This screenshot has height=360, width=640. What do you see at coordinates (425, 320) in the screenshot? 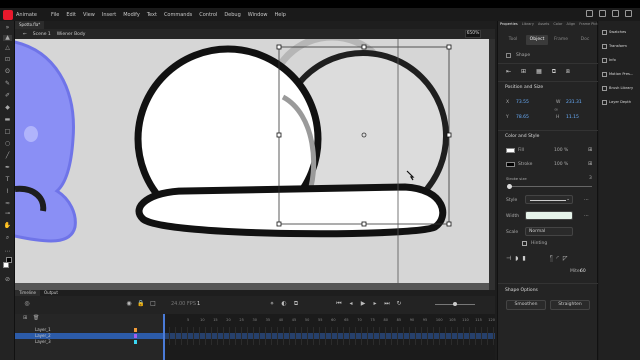
I see `ruler-tick: 95` at bounding box center [425, 320].